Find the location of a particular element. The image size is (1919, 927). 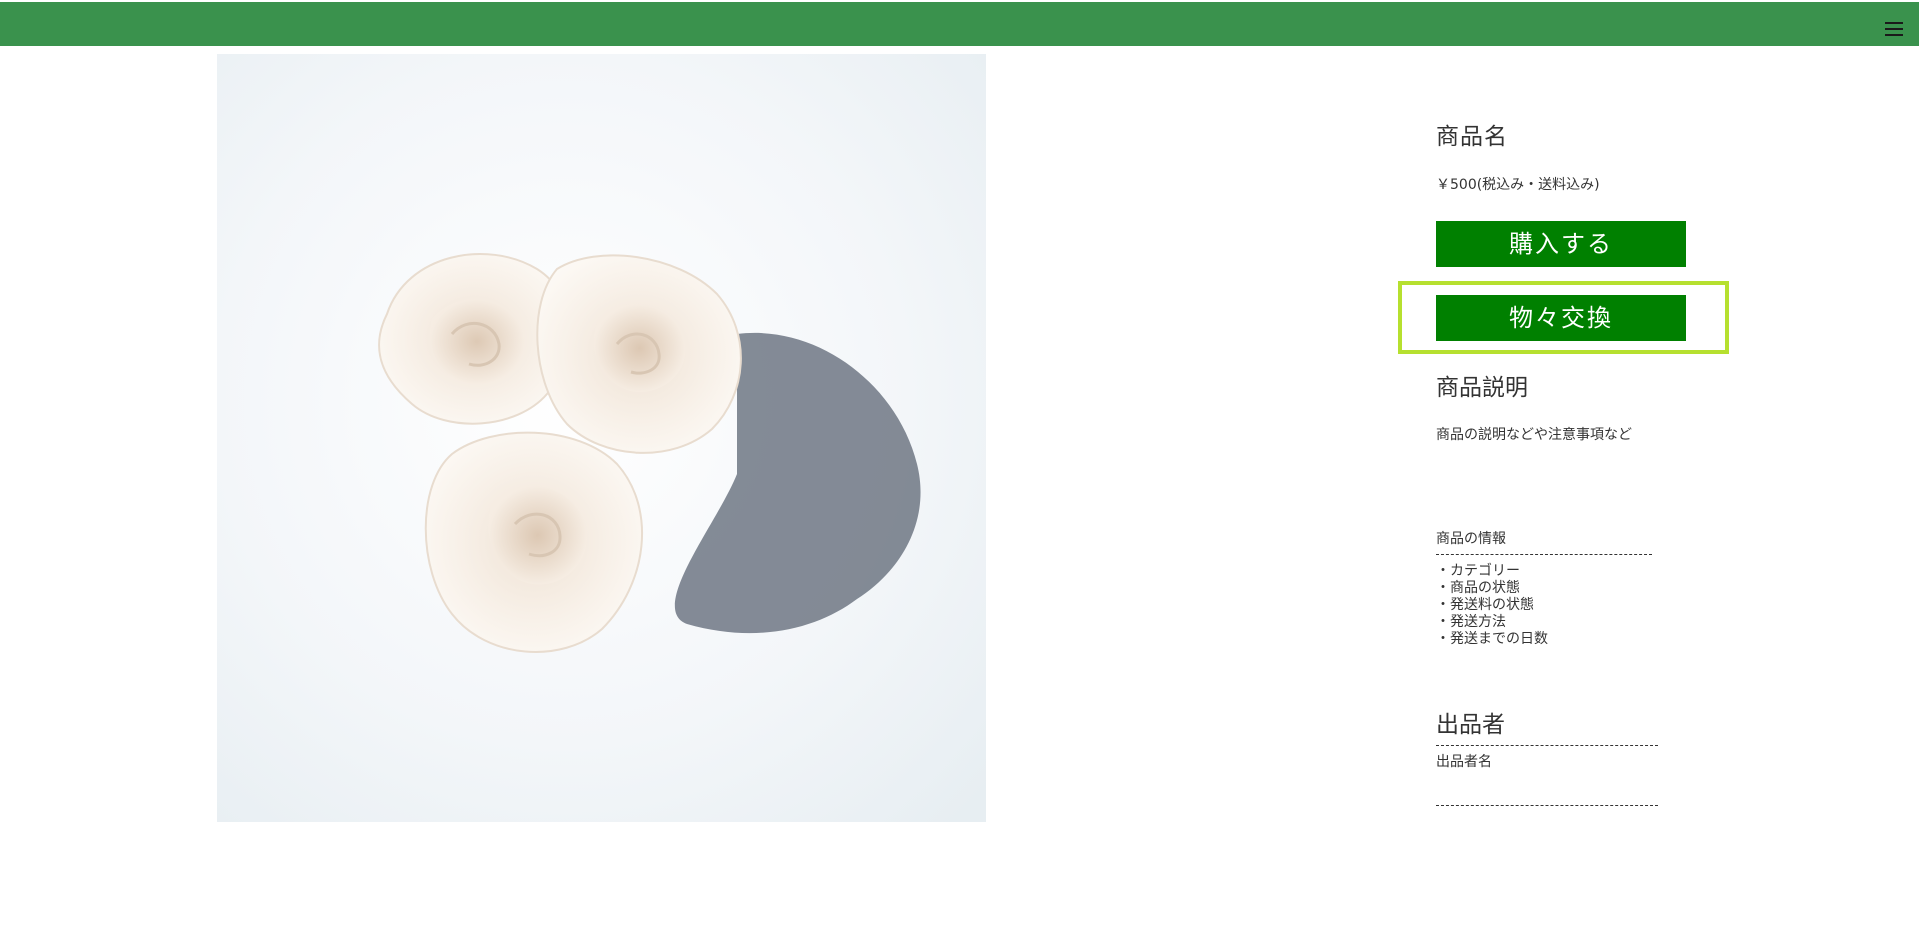

description-title: 商品説明 is located at coordinates (1482, 388).